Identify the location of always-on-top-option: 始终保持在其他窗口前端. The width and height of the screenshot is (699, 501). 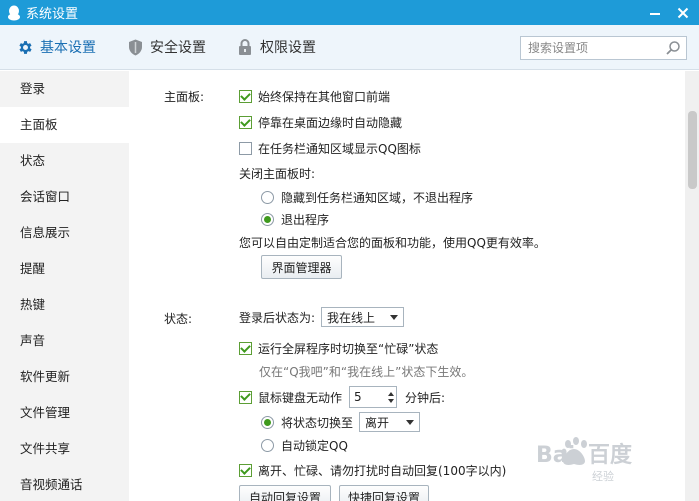
(314, 96).